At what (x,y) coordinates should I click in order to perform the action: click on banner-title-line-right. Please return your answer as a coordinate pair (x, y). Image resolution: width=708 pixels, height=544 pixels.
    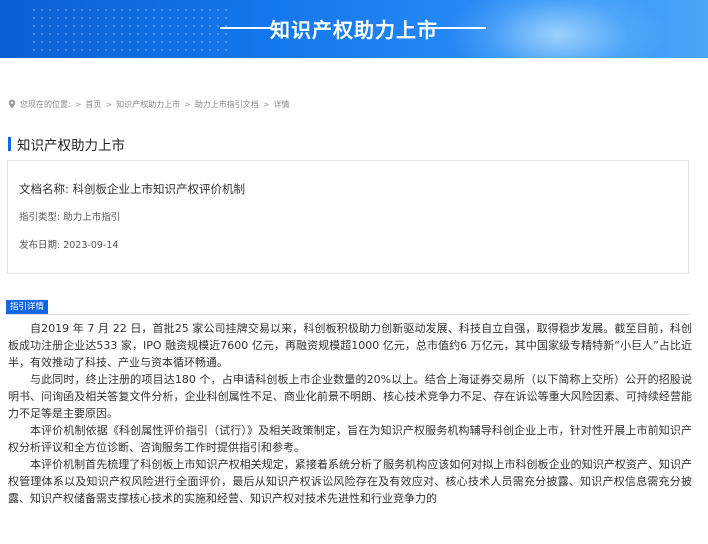
    Looking at the image, I should click on (460, 28).